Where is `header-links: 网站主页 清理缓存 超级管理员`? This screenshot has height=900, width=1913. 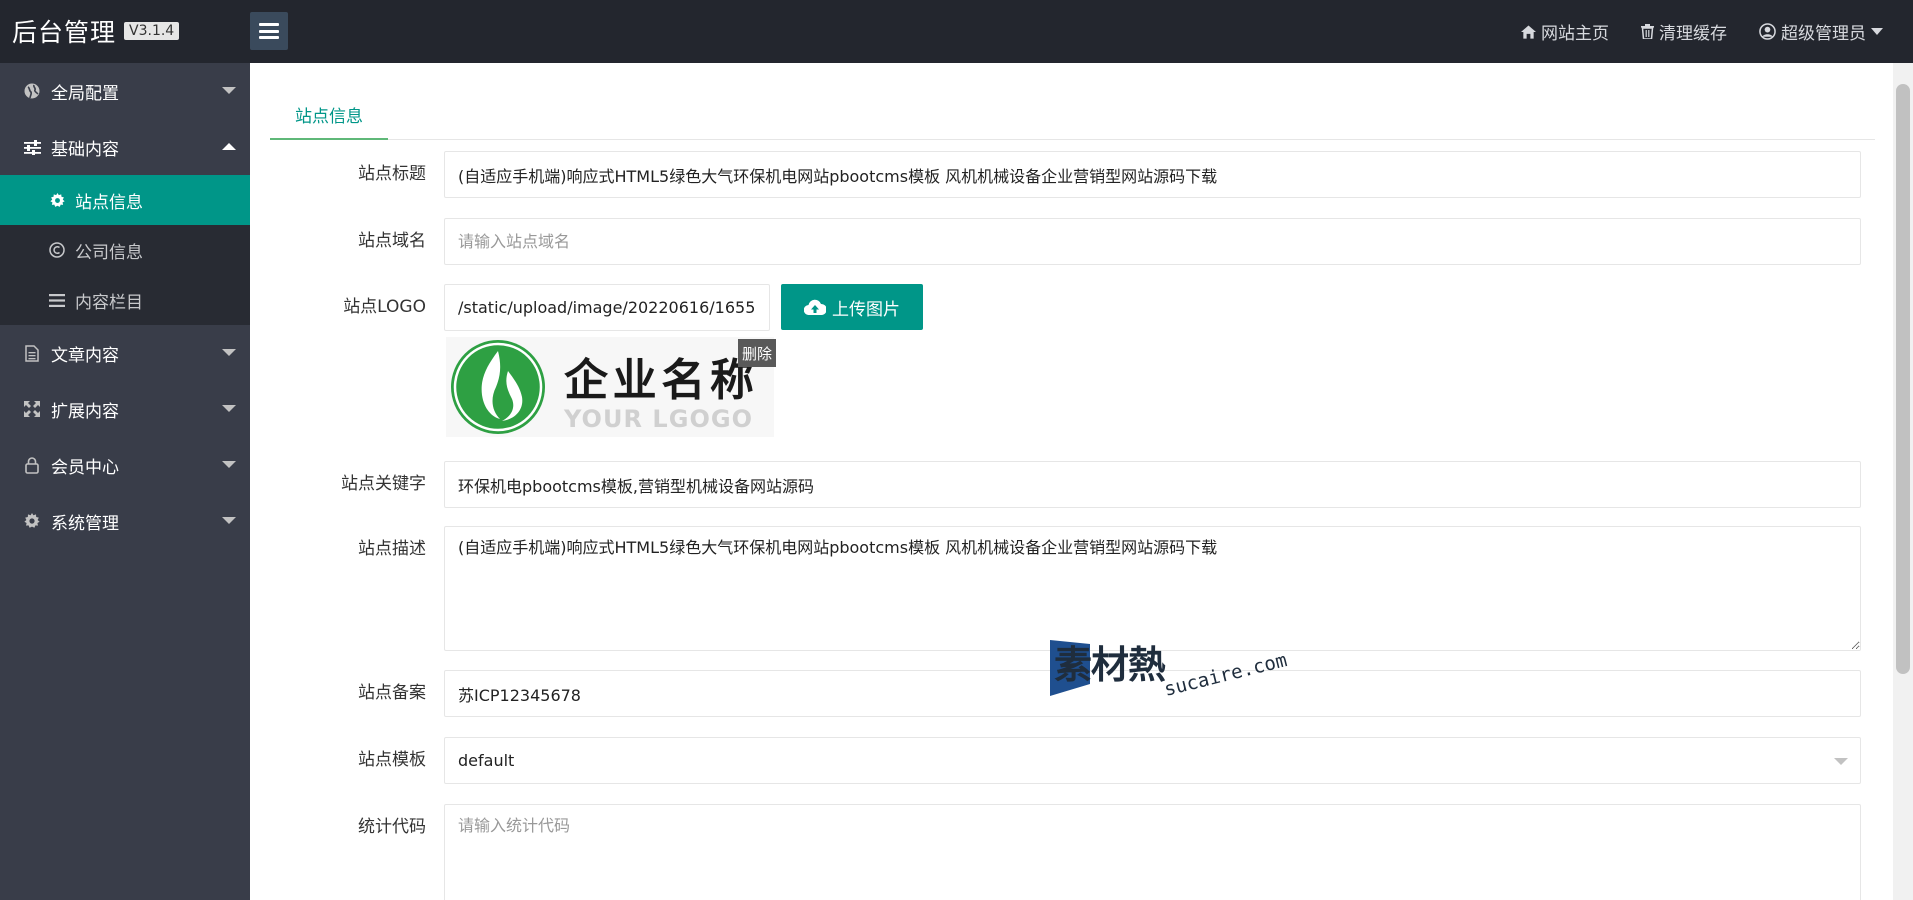 header-links: 网站主页 清理缓存 超级管理员 is located at coordinates (1702, 31).